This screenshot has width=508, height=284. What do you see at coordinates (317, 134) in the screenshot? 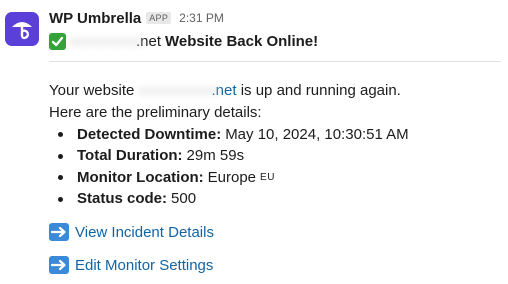
I see `detail-value: May 10, 2024, 10:30:51 AM` at bounding box center [317, 134].